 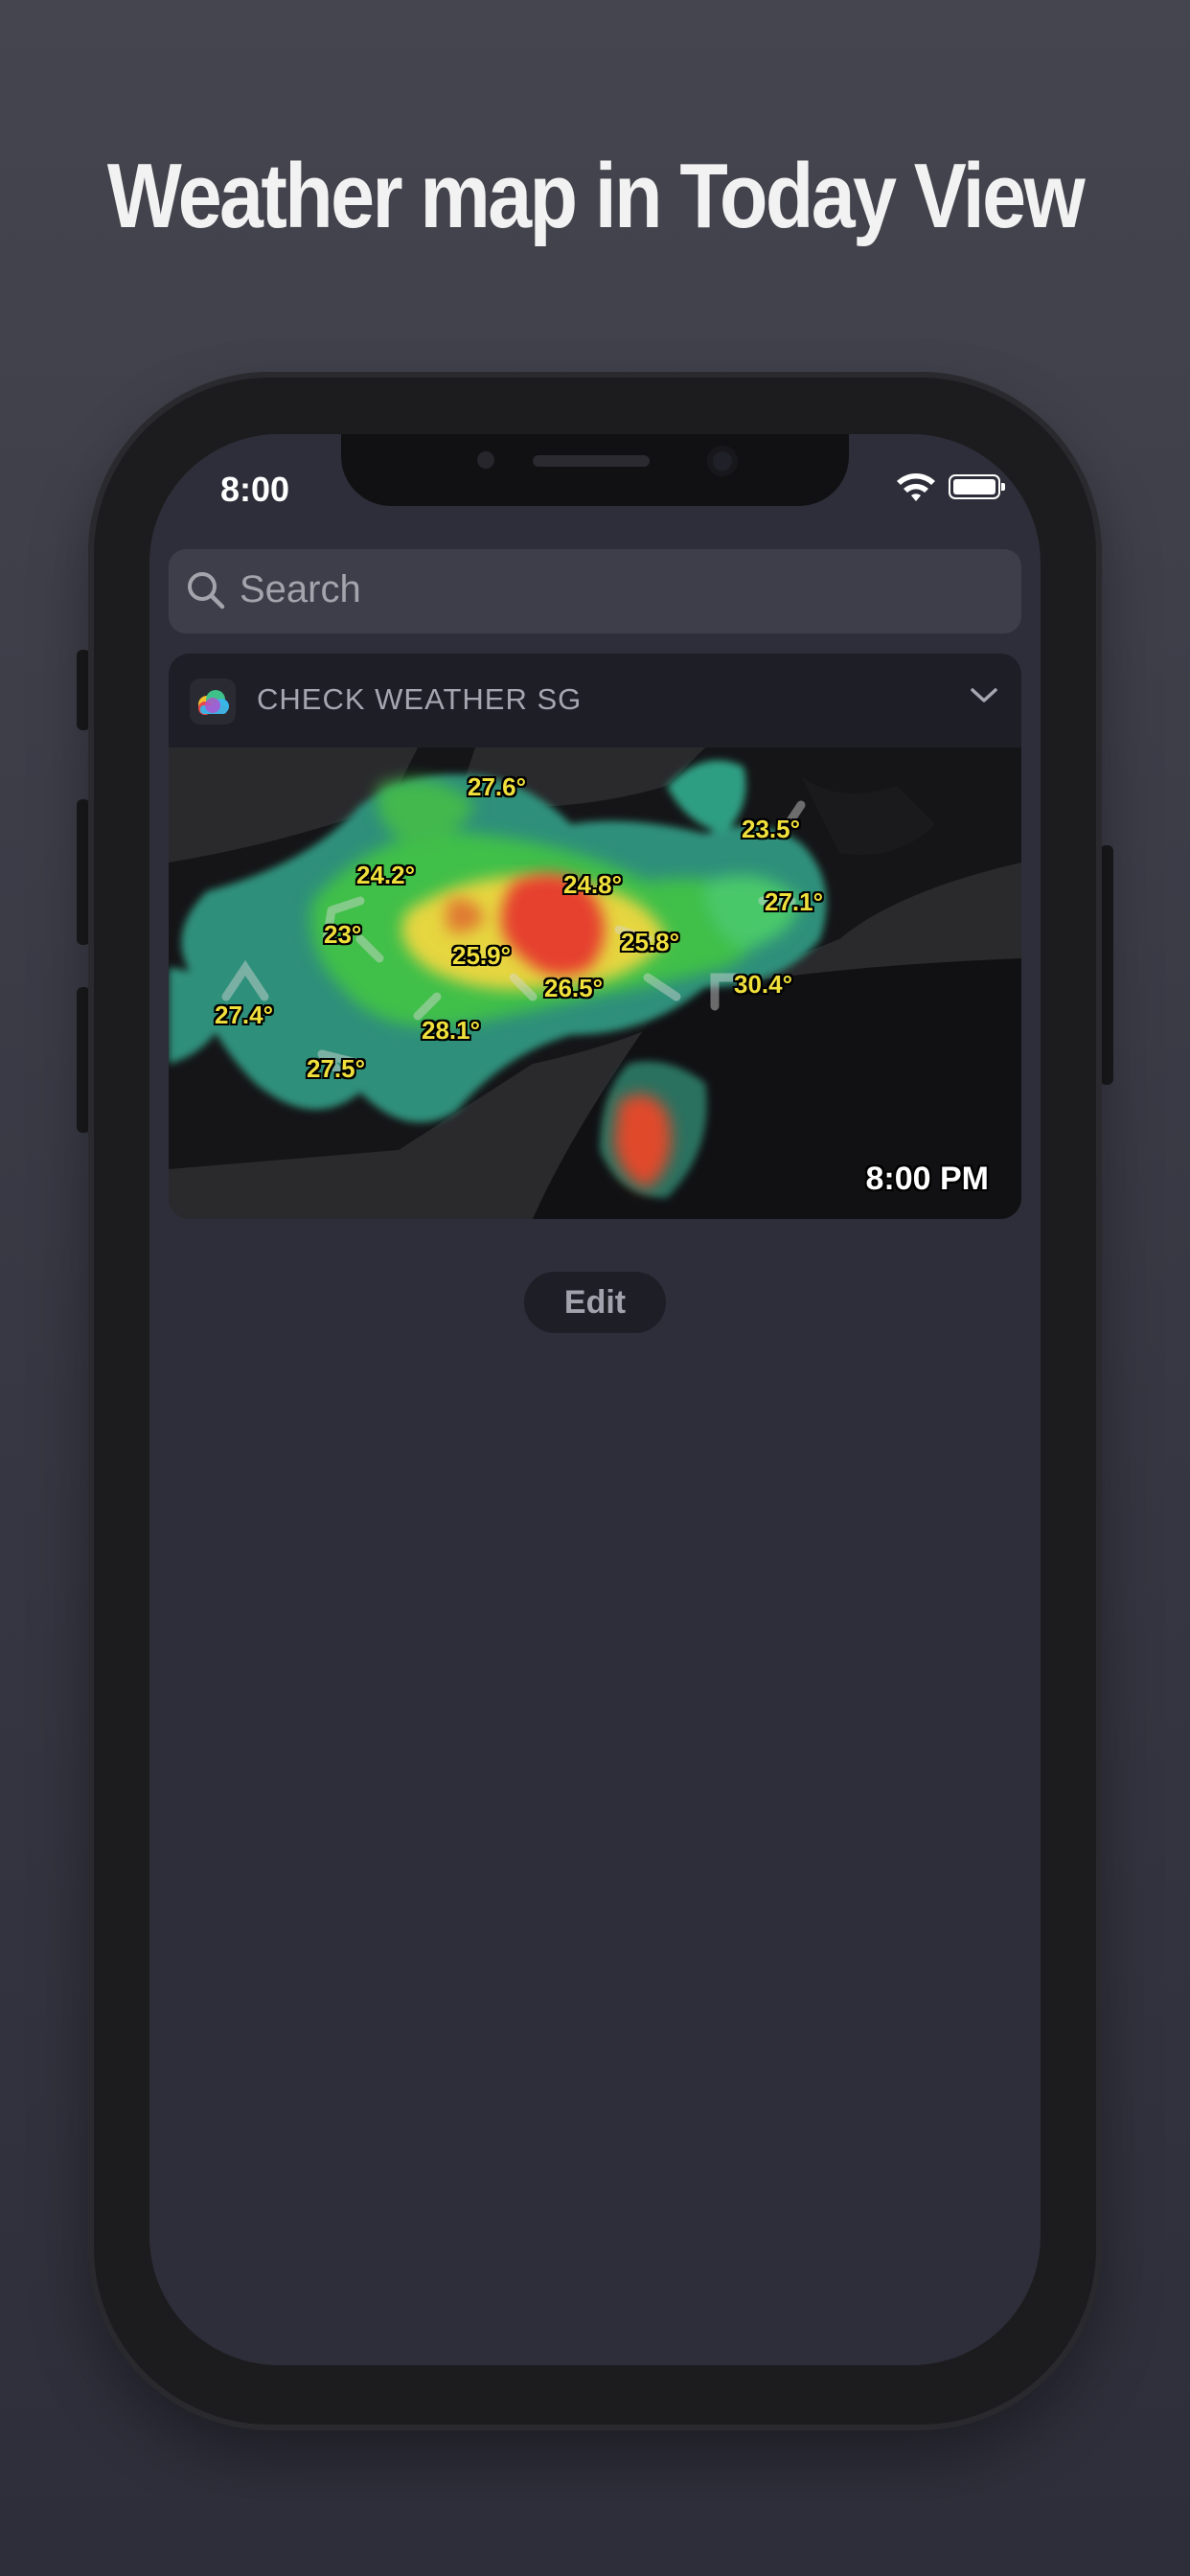 I want to click on map-temperature-label: 26.5°, so click(x=574, y=988).